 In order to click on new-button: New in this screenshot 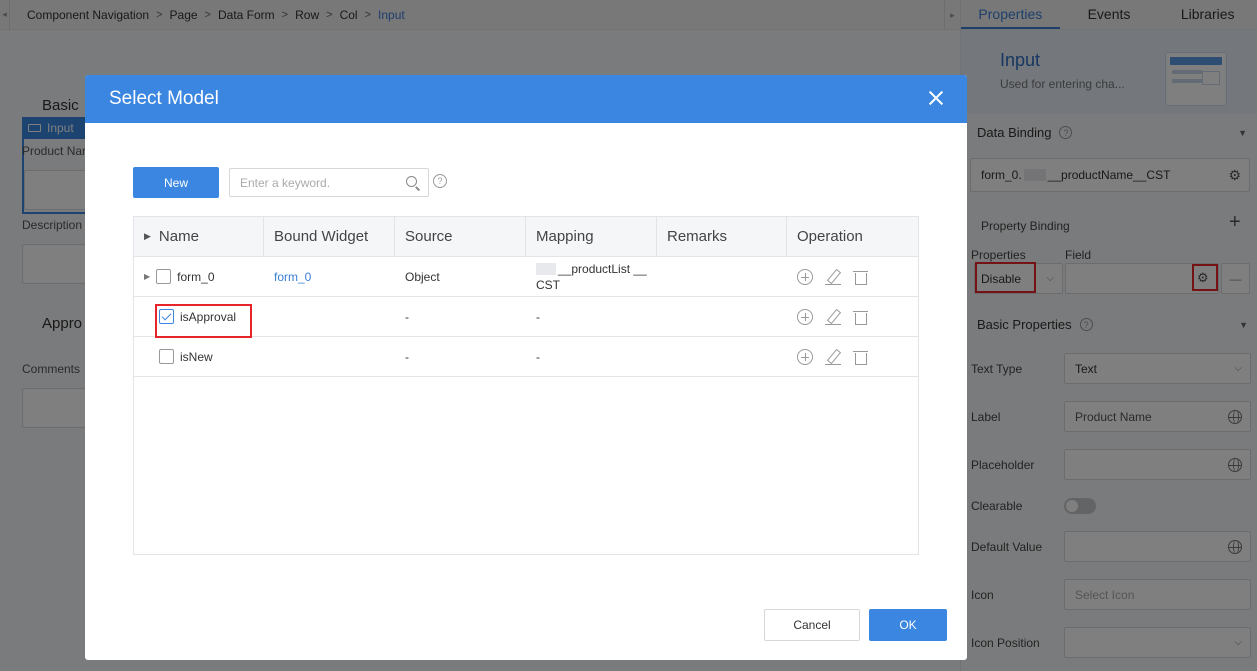, I will do `click(176, 182)`.